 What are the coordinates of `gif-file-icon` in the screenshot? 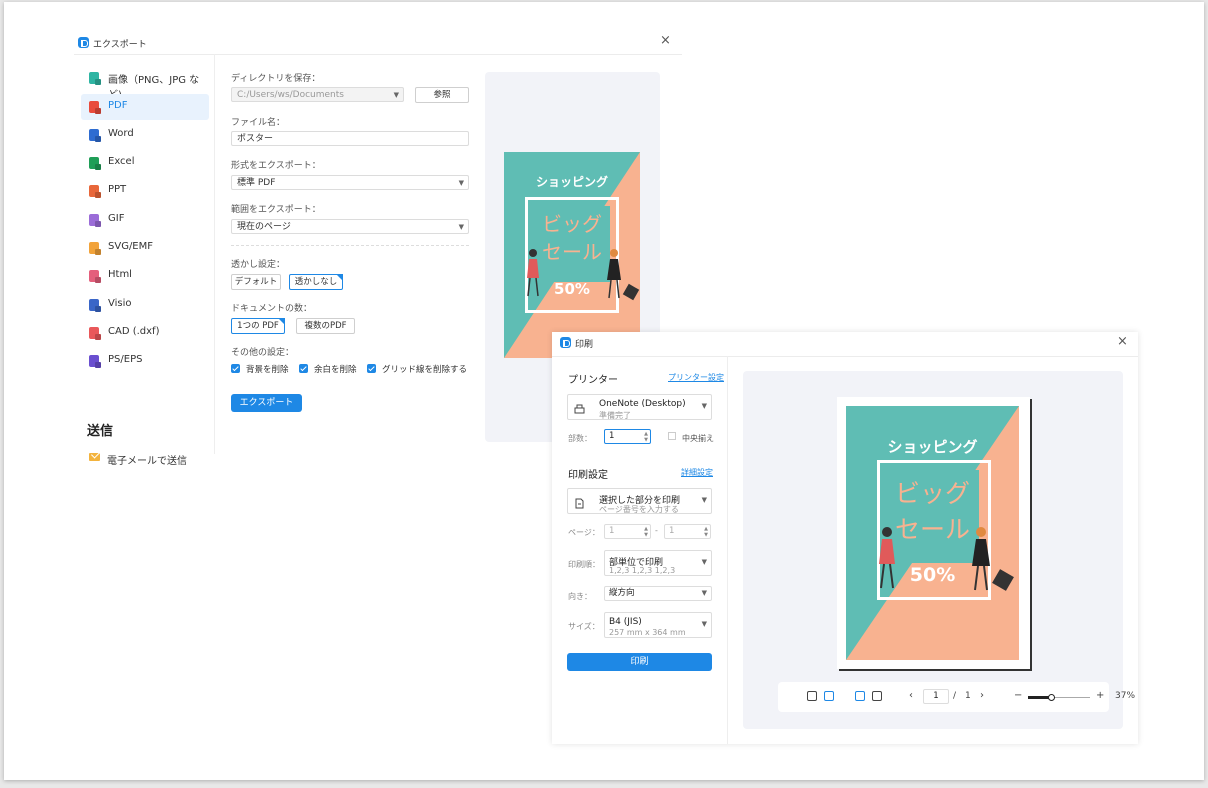 It's located at (94, 220).